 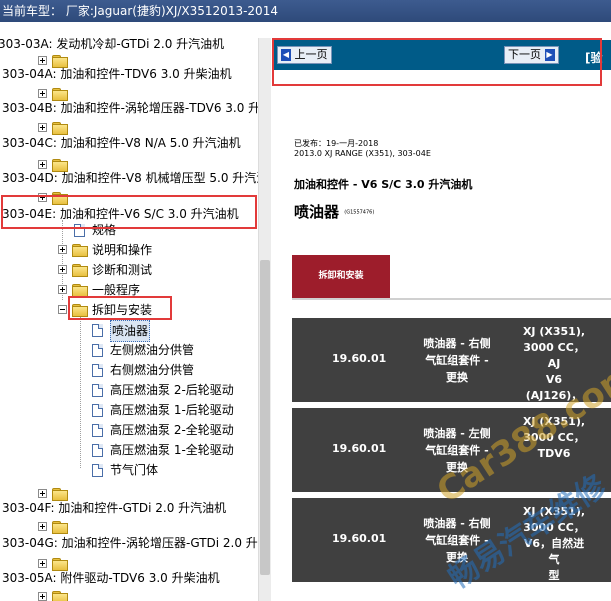 What do you see at coordinates (172, 410) in the screenshot?
I see `tree-node-label: 高压燃油泵 1-后轮驱动` at bounding box center [172, 410].